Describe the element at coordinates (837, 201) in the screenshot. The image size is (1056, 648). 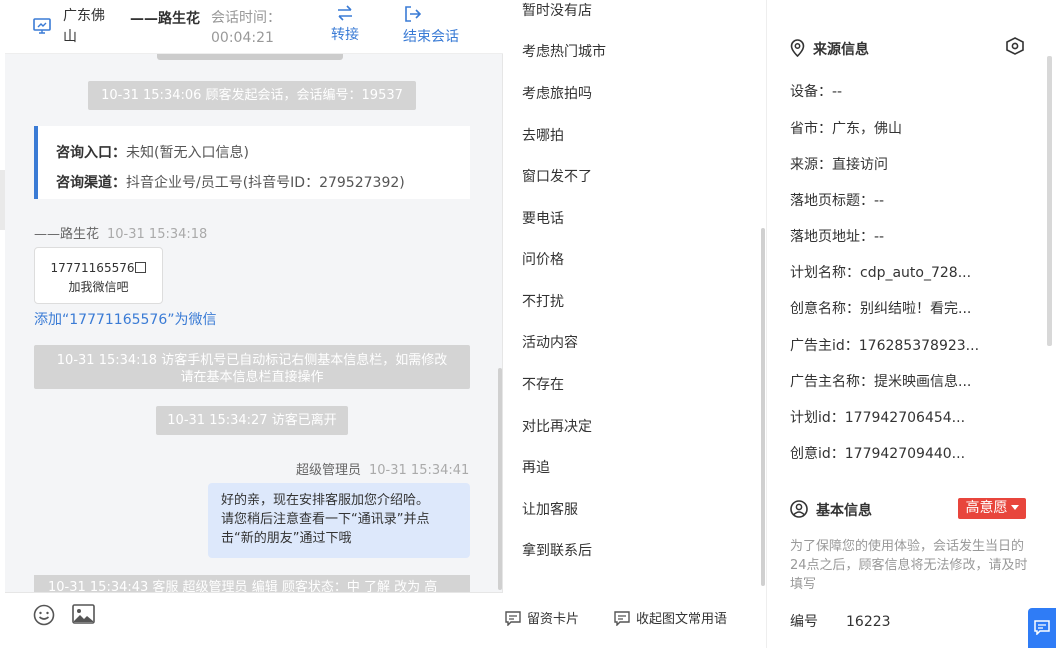
I see `landing-title-row: 落地页标题：--` at that location.